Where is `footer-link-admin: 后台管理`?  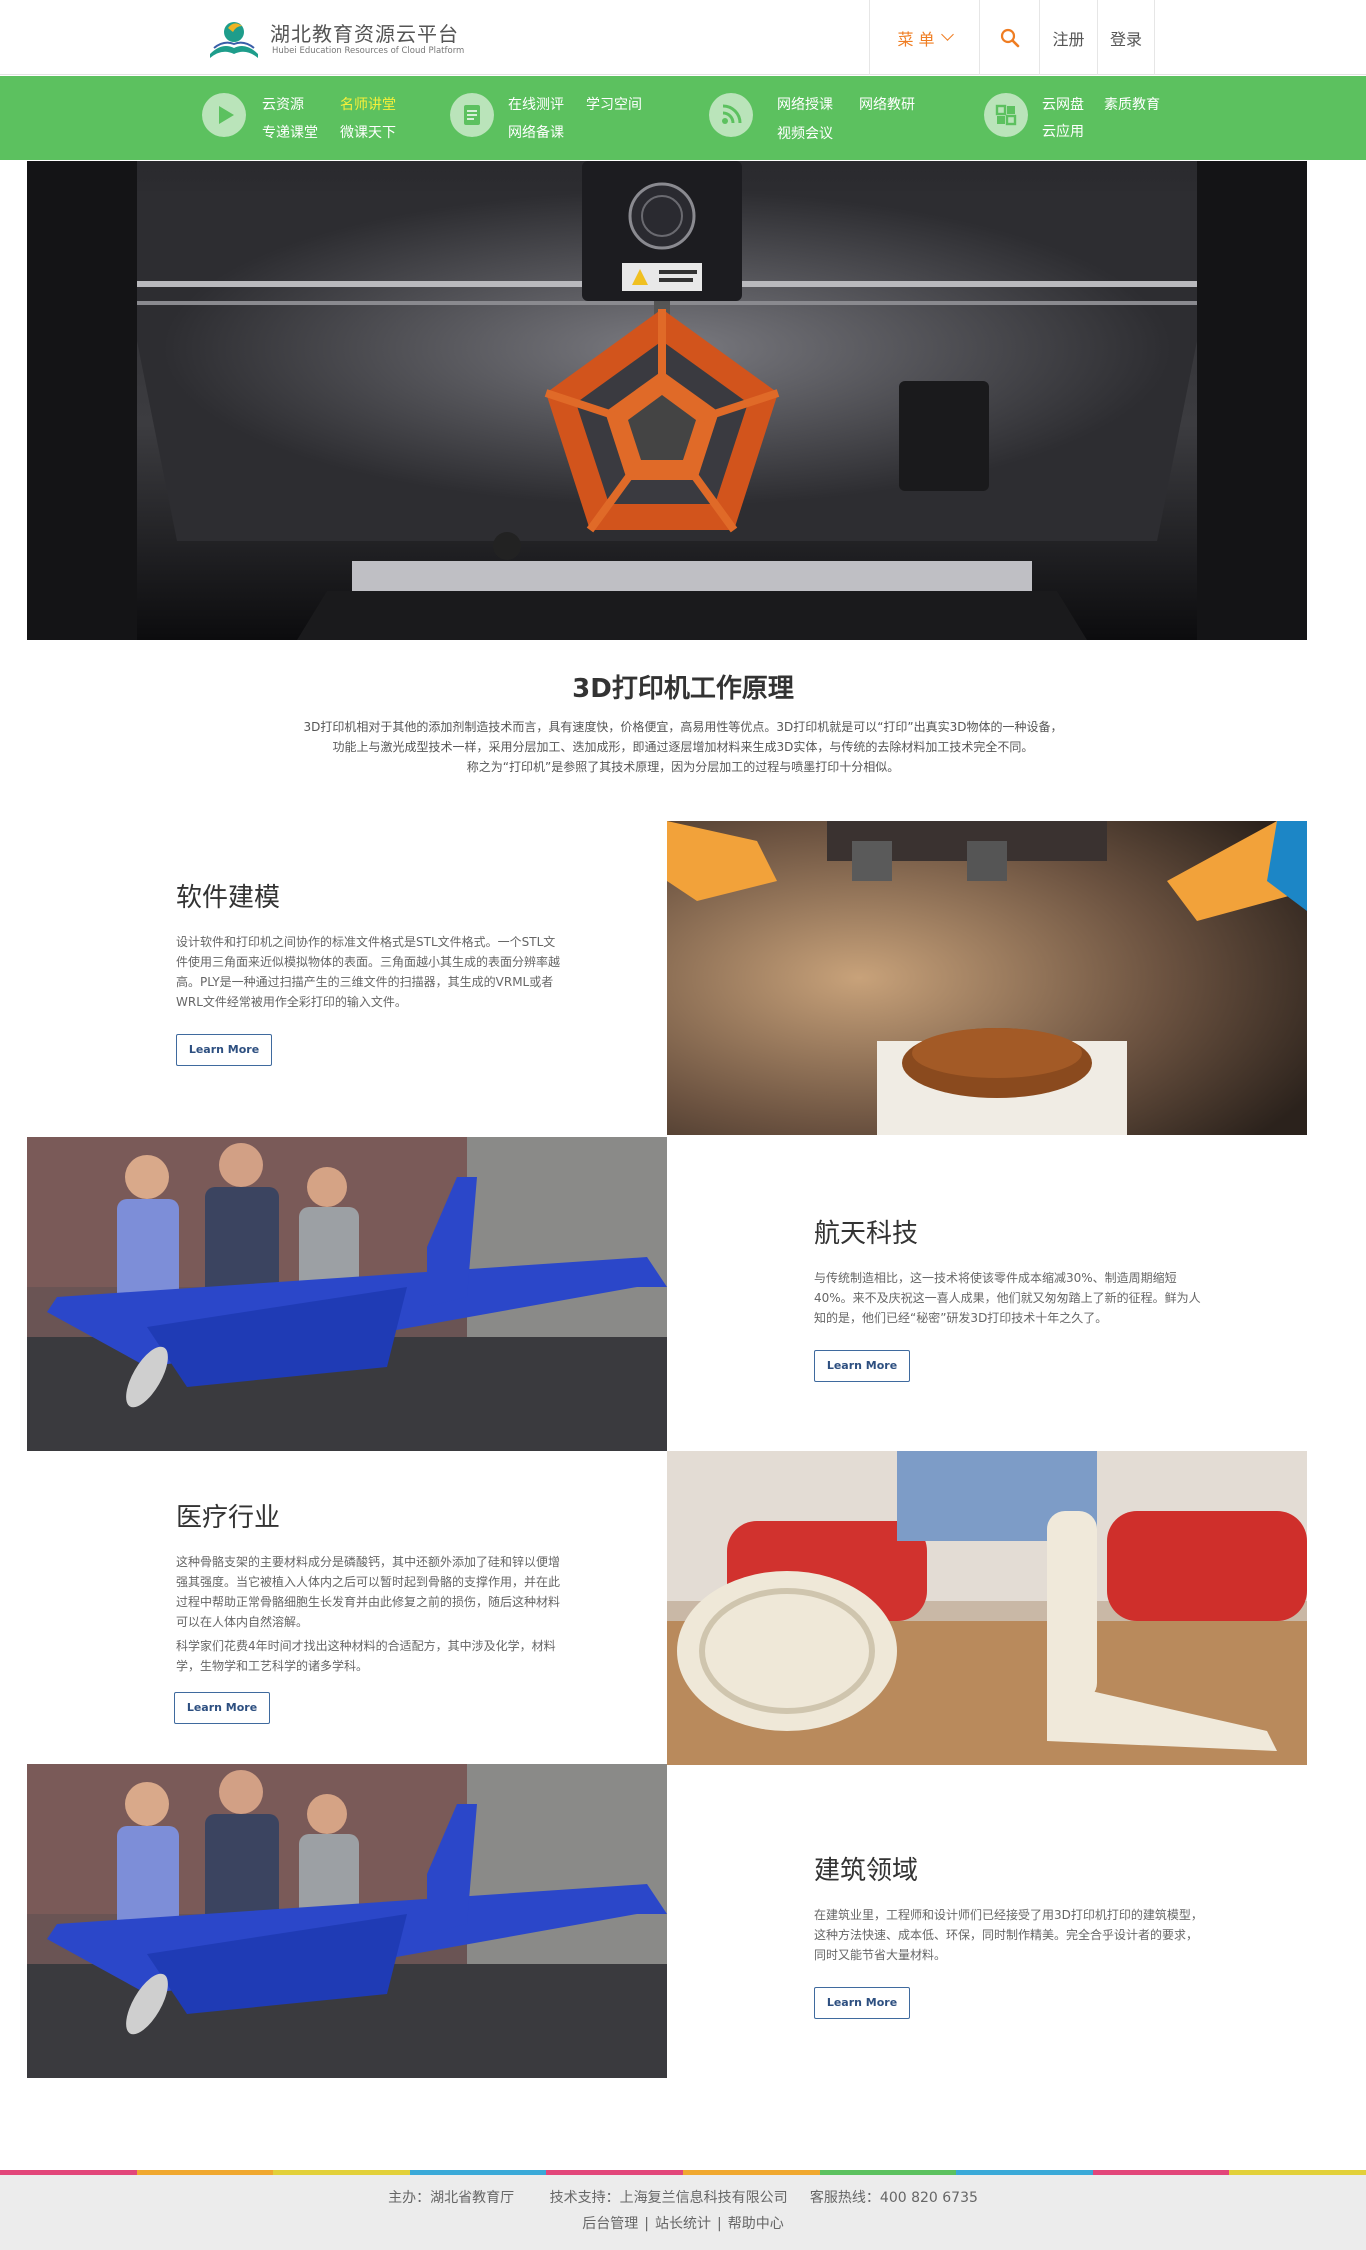 footer-link-admin: 后台管理 is located at coordinates (610, 2224).